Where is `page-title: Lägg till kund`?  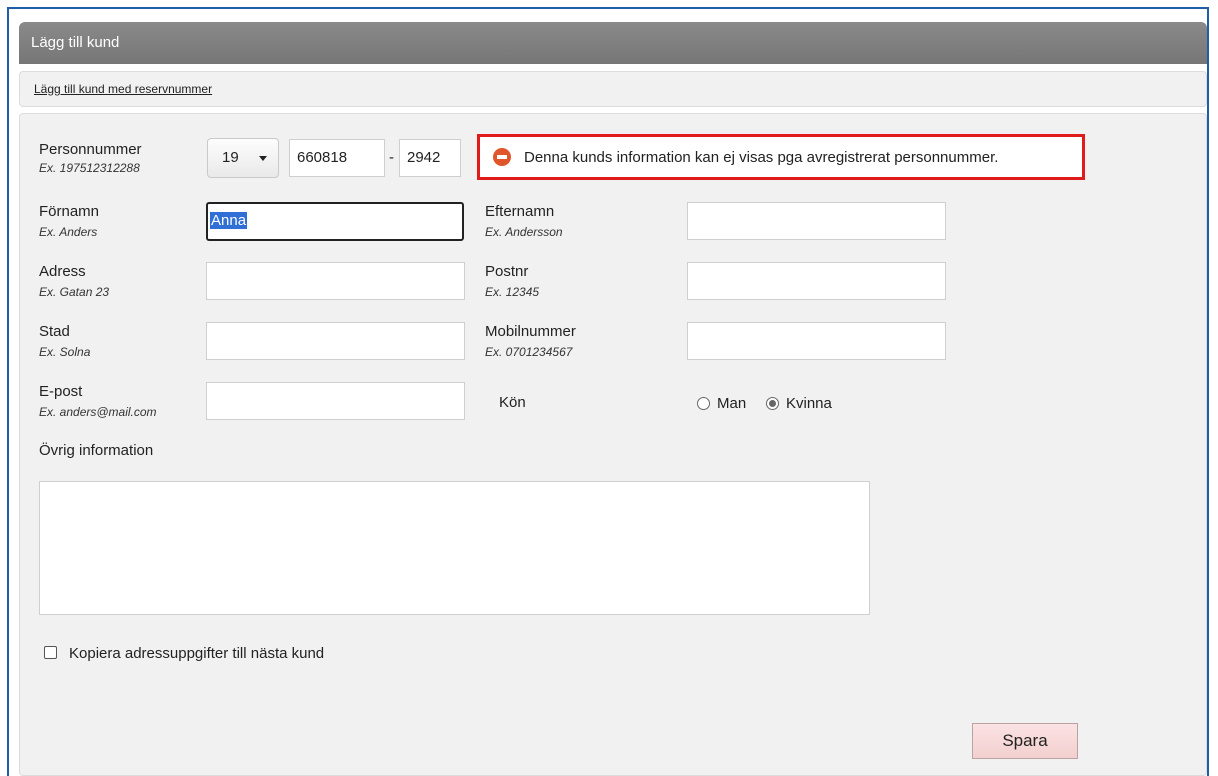
page-title: Lägg till kund is located at coordinates (613, 43).